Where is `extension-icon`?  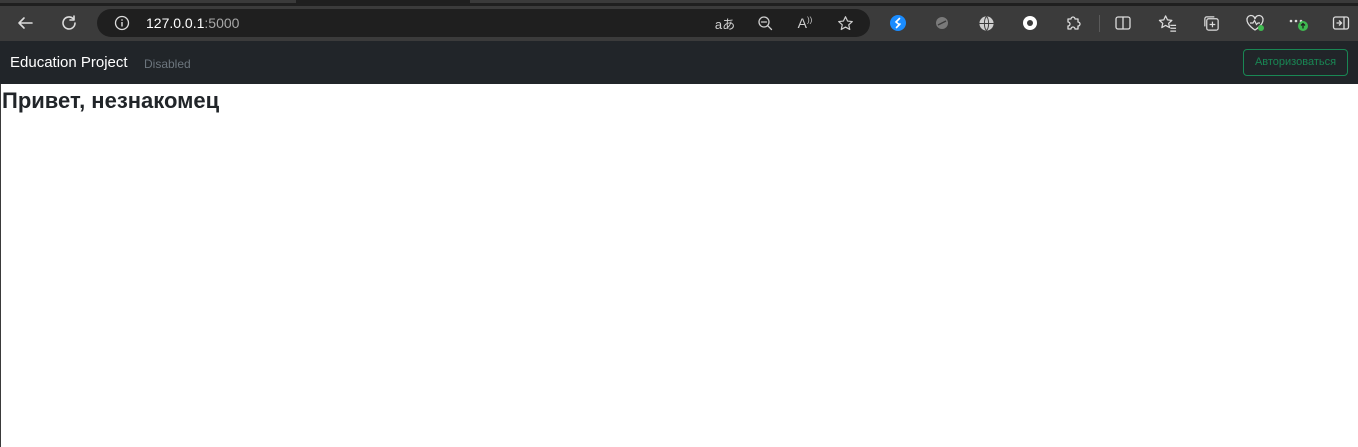
extension-icon is located at coordinates (942, 23).